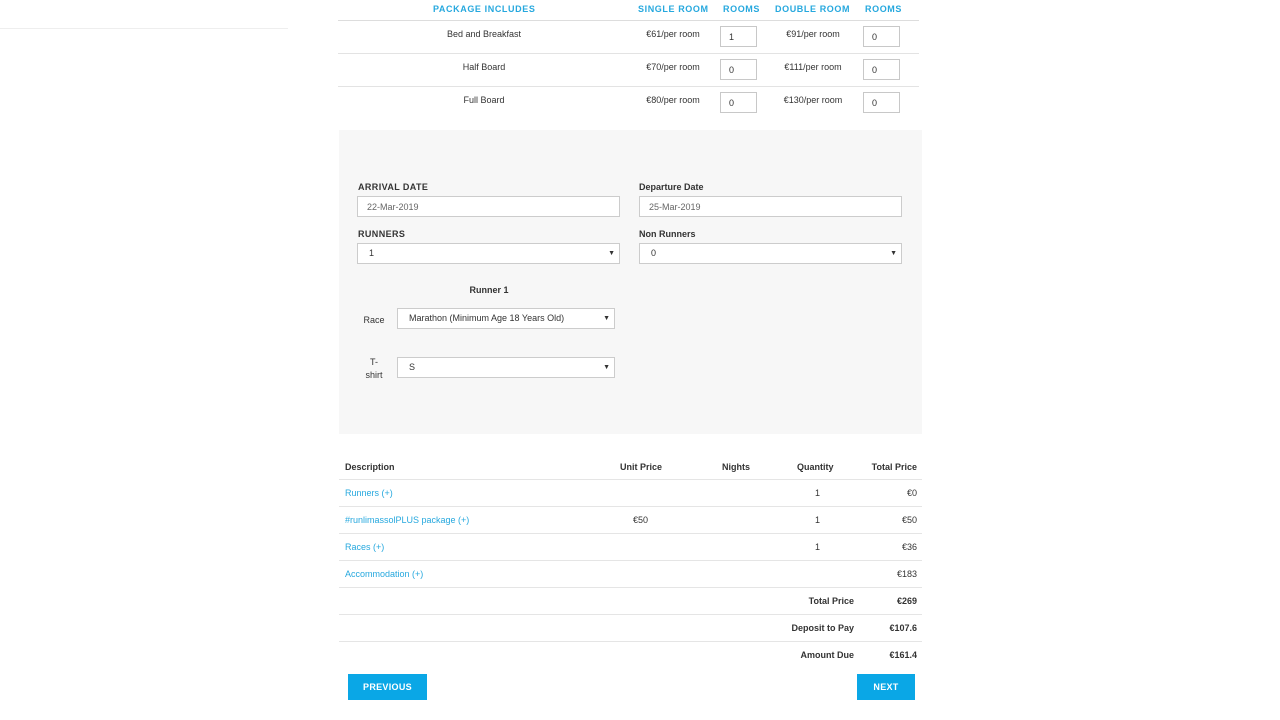 Image resolution: width=1280 pixels, height=720 pixels. Describe the element at coordinates (903, 655) in the screenshot. I see `amount-due-value: €161.4` at that location.